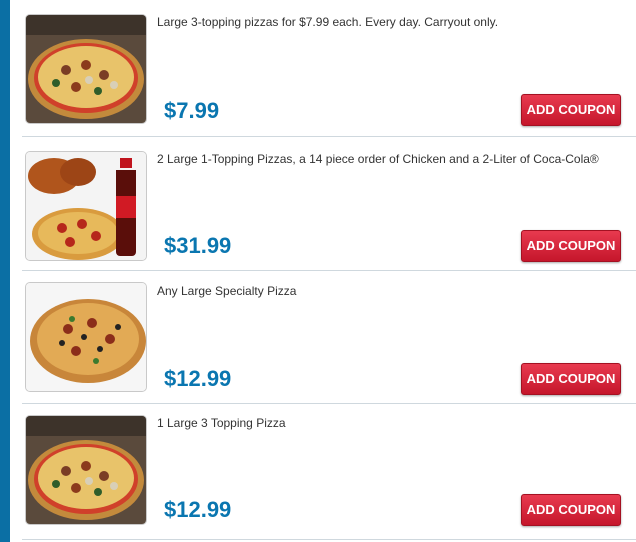  Describe the element at coordinates (5, 271) in the screenshot. I see `left-accent-rule` at that location.